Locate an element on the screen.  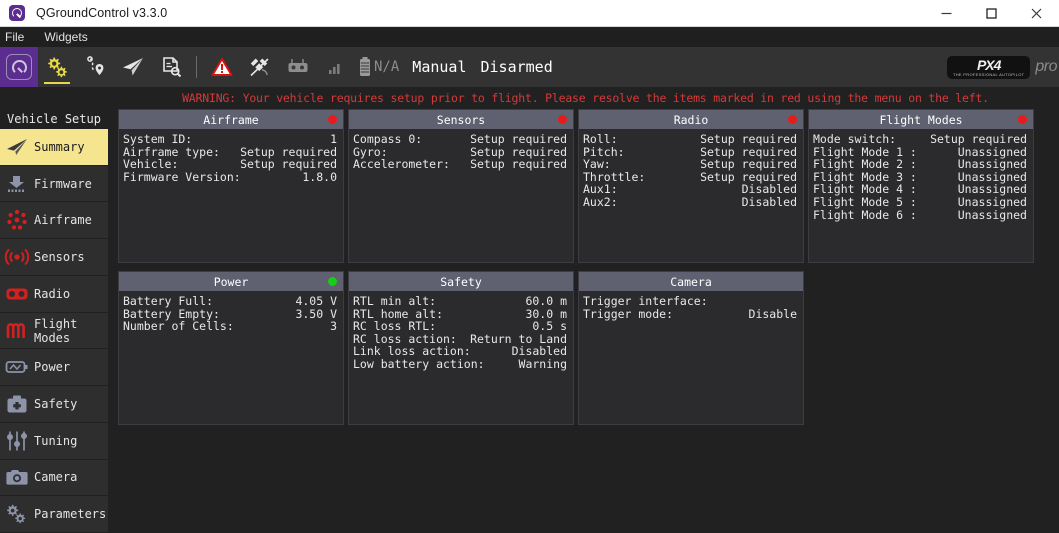
sidebar-item-flight-modes: Flight Modes is located at coordinates (54, 330).